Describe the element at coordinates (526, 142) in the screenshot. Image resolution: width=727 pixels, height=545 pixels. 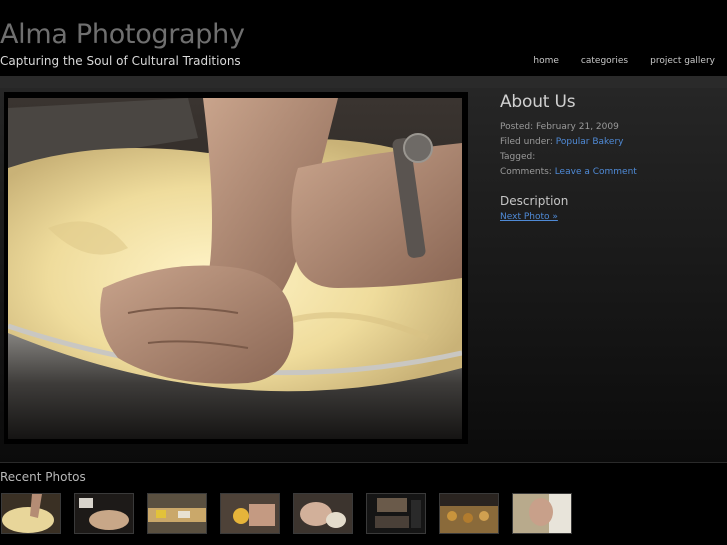
I see `filed-label: Filed under:` at that location.